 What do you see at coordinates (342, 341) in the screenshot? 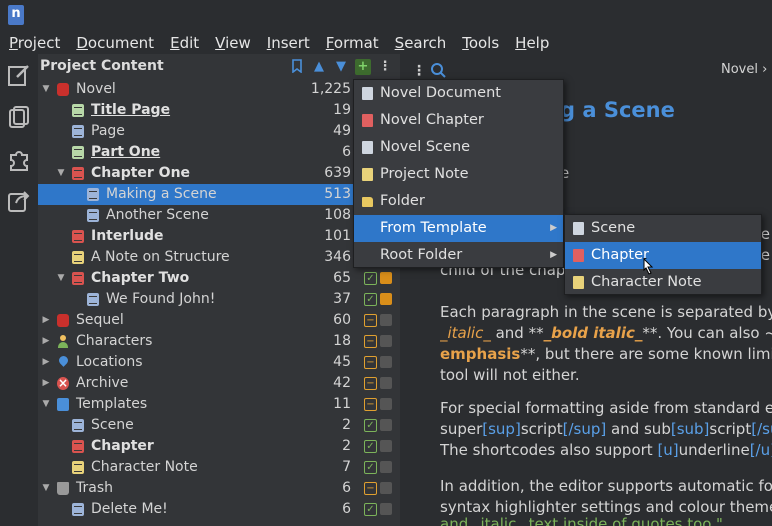
I see `word-count: 18` at bounding box center [342, 341].